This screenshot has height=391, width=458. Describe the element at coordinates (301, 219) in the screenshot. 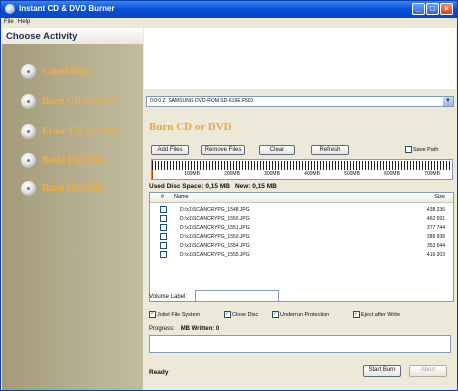

I see `table-row: D:\x1\SCANCRYPG_1550.JPG 462 691` at that location.